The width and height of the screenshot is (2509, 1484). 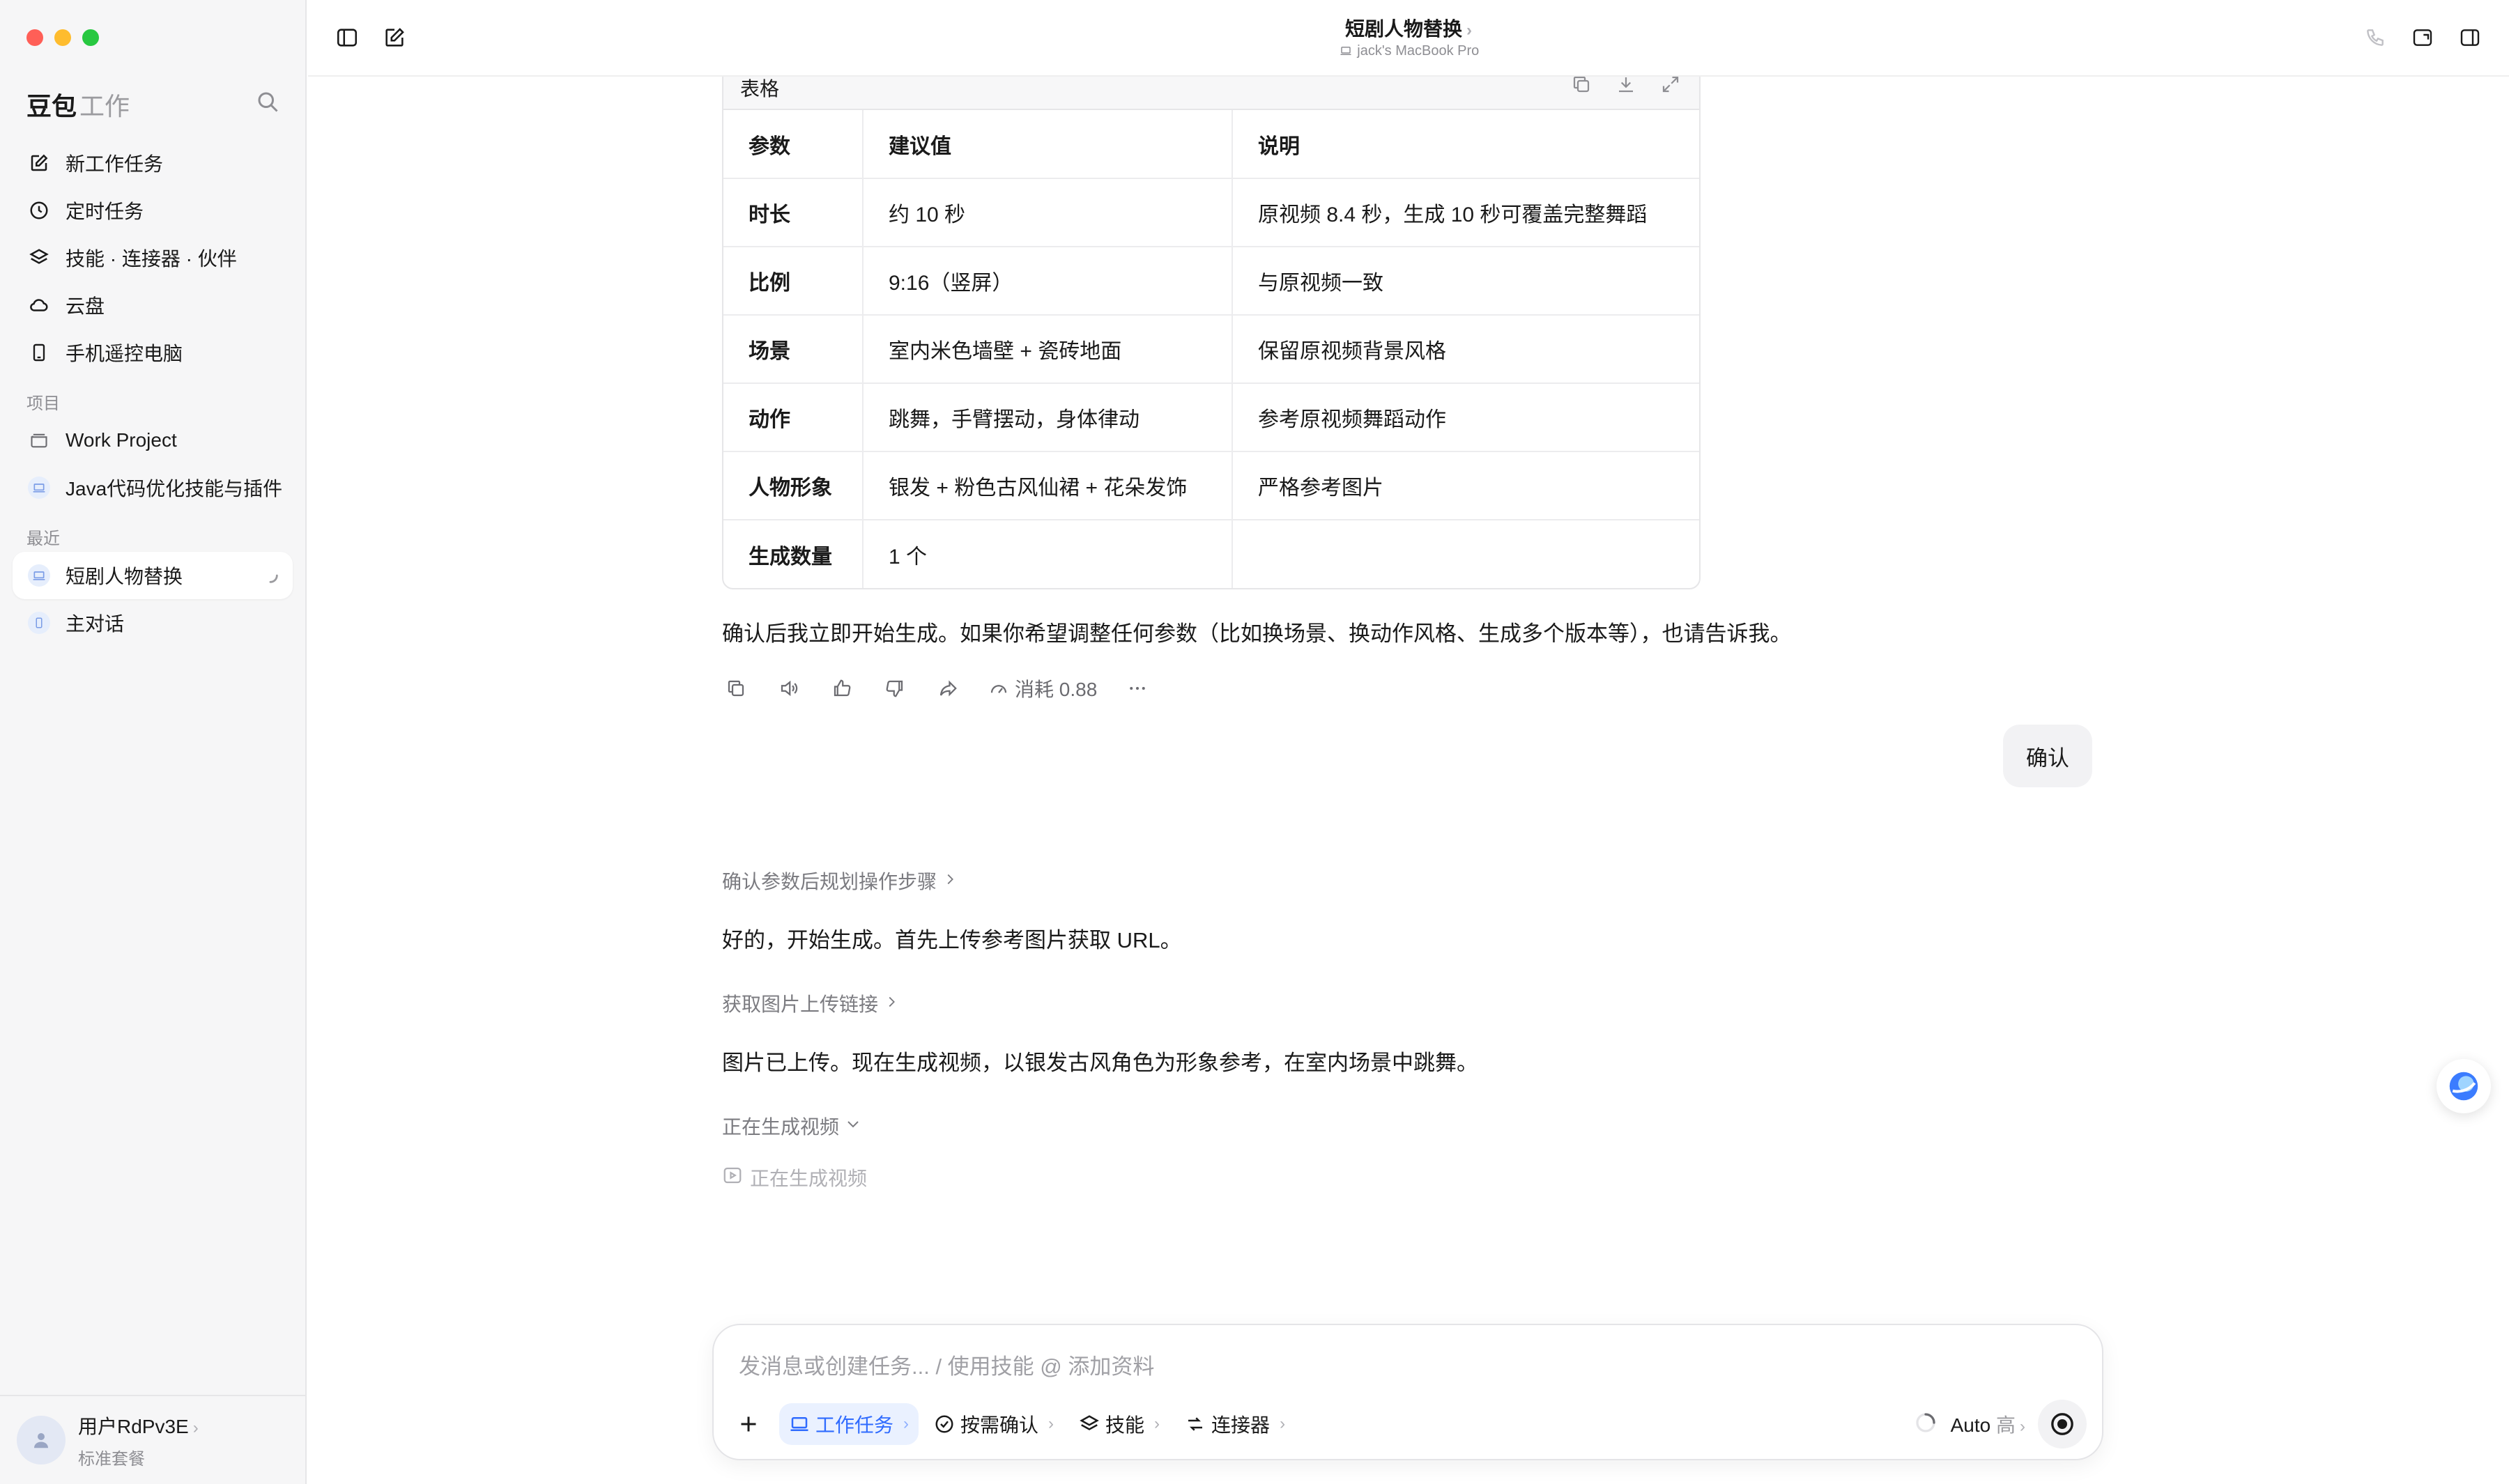 I want to click on more-icon, so click(x=1137, y=688).